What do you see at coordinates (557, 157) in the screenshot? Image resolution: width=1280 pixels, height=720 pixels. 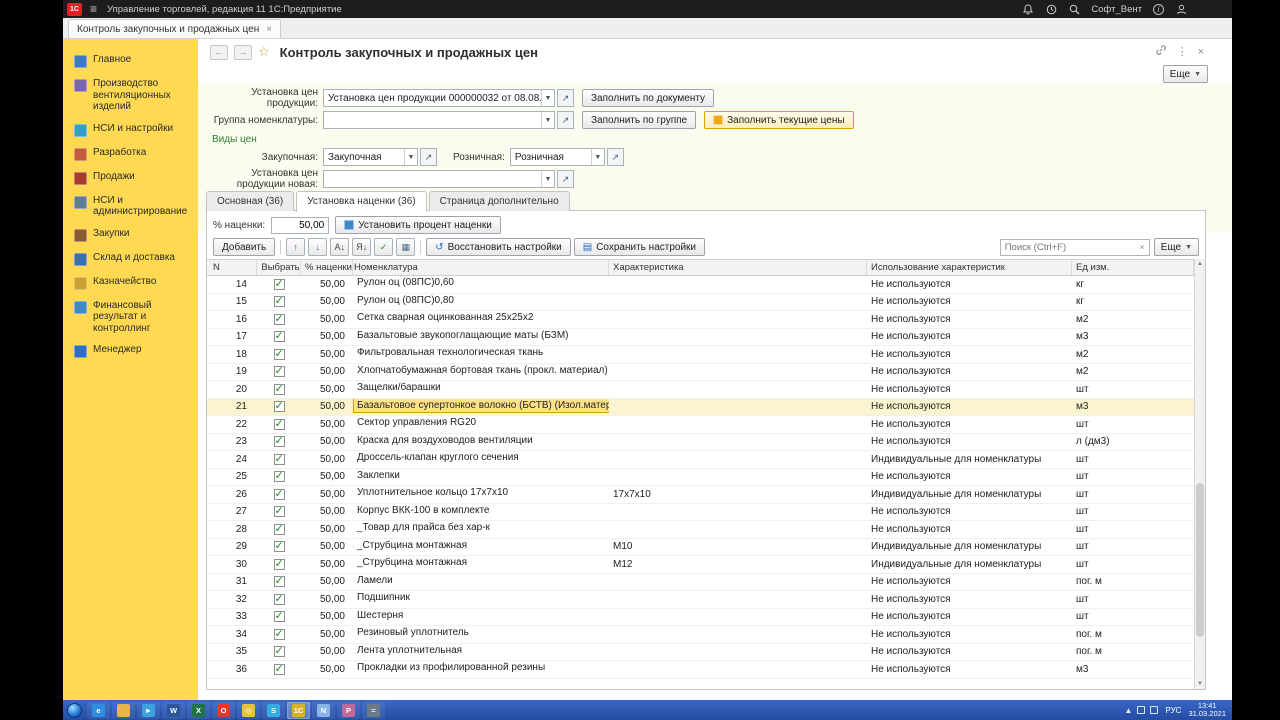 I see `retail-price-combo: Розничная ▼` at bounding box center [557, 157].